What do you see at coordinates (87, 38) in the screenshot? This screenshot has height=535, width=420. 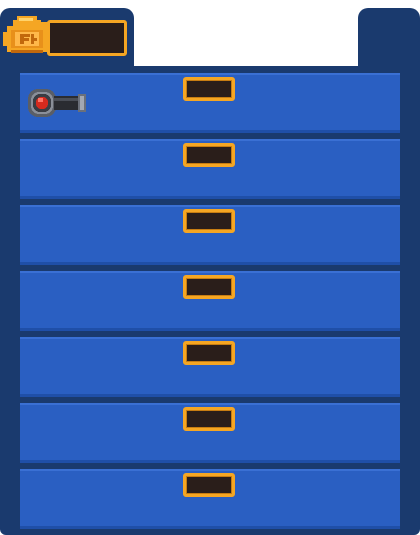 I see `coin-counter` at bounding box center [87, 38].